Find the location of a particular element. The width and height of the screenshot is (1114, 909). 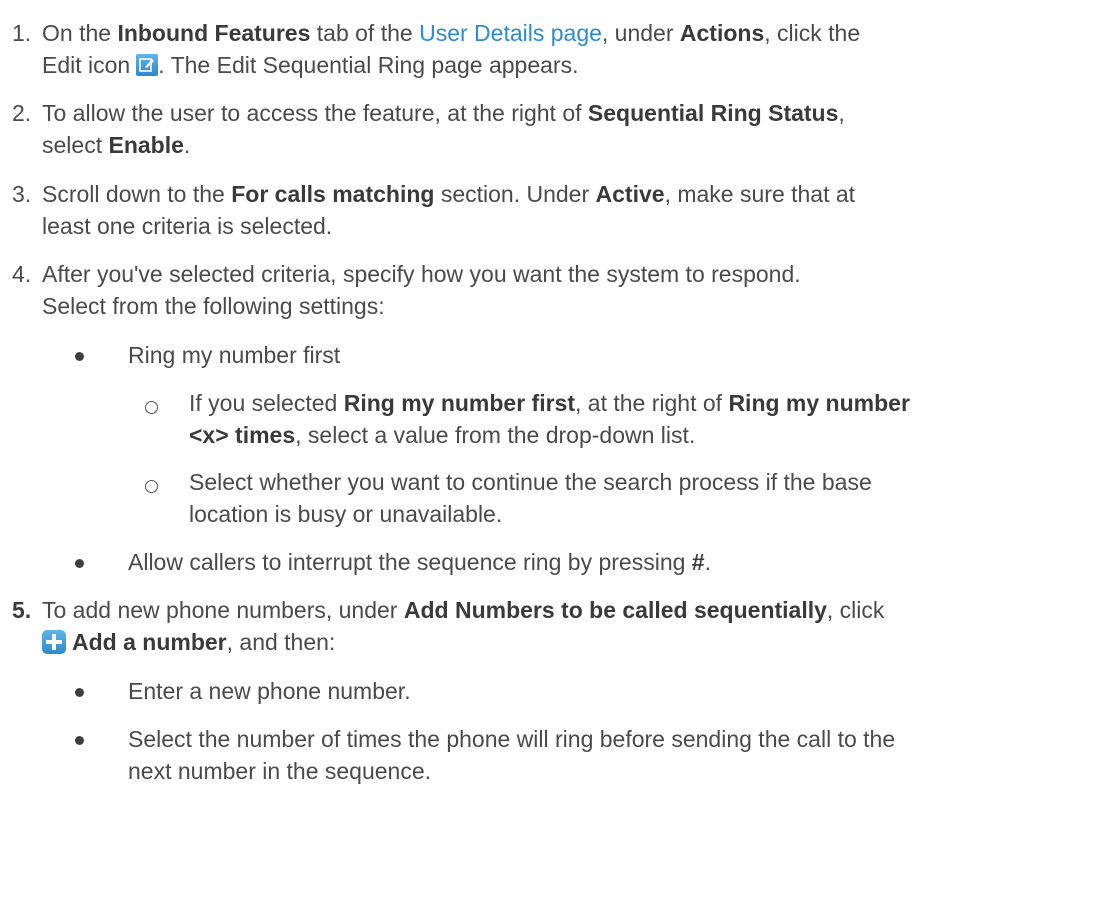

step-2-line-2: select Enable. is located at coordinates (116, 145).